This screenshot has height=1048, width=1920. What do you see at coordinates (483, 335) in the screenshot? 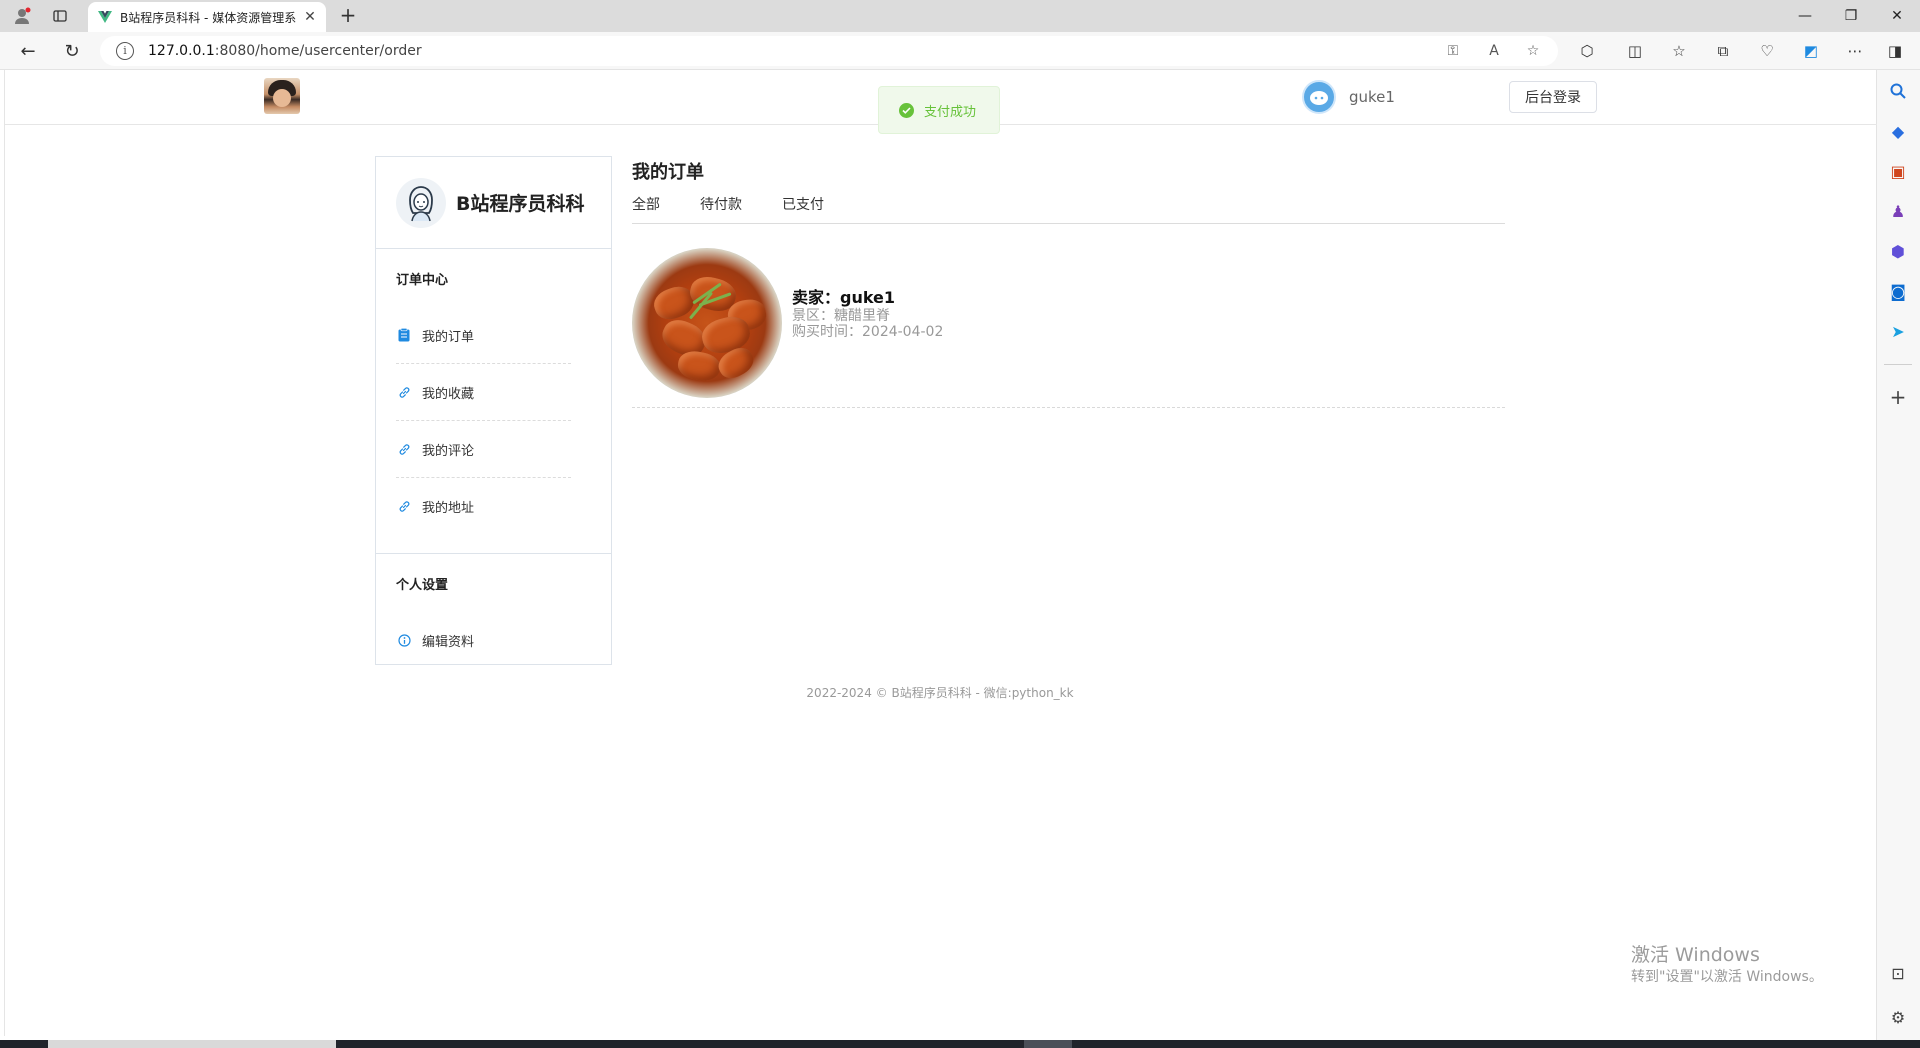
I see `menu-item-my-orders: 我的订单` at bounding box center [483, 335].